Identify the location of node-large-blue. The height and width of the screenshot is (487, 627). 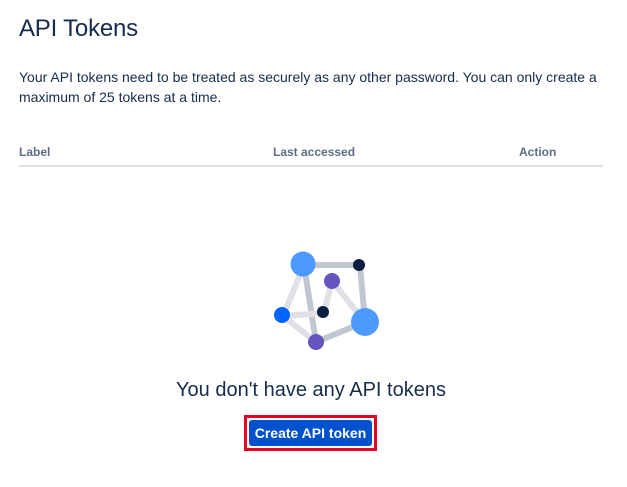
(303, 264).